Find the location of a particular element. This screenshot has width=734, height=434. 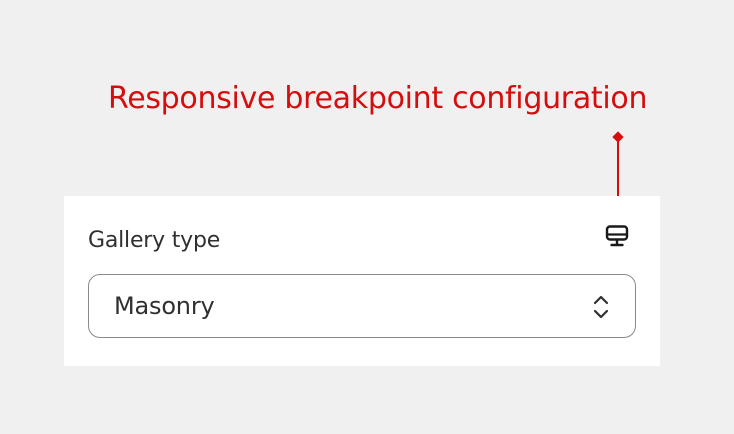

gallery-type-selected-value: Masonry is located at coordinates (164, 306).